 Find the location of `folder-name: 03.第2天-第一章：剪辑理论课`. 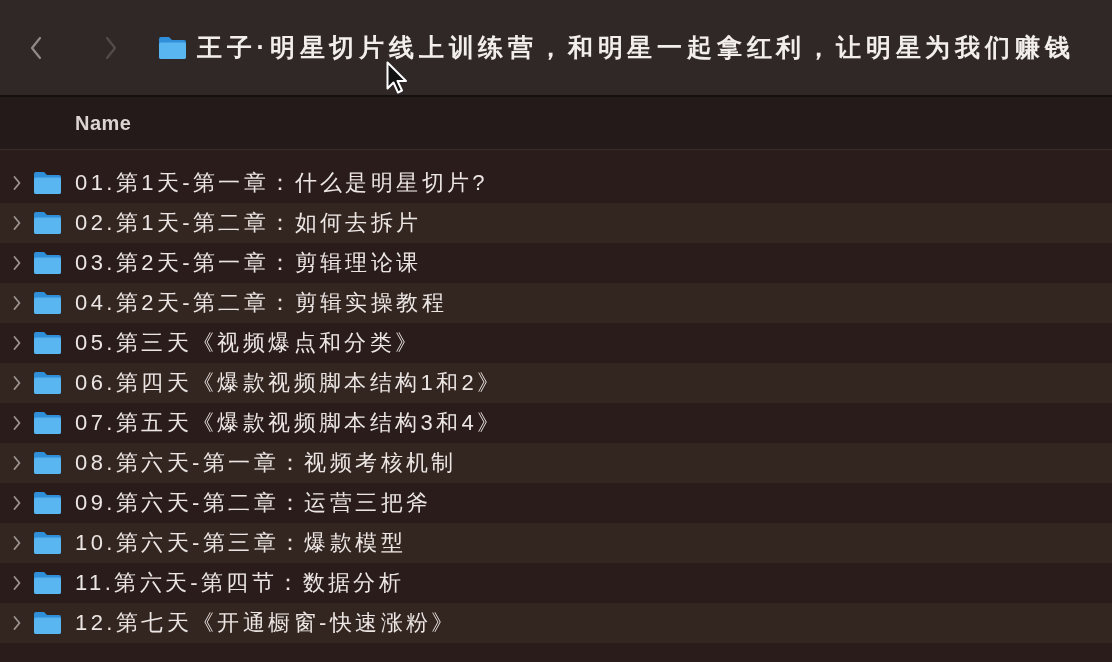

folder-name: 03.第2天-第一章：剪辑理论课 is located at coordinates (248, 263).